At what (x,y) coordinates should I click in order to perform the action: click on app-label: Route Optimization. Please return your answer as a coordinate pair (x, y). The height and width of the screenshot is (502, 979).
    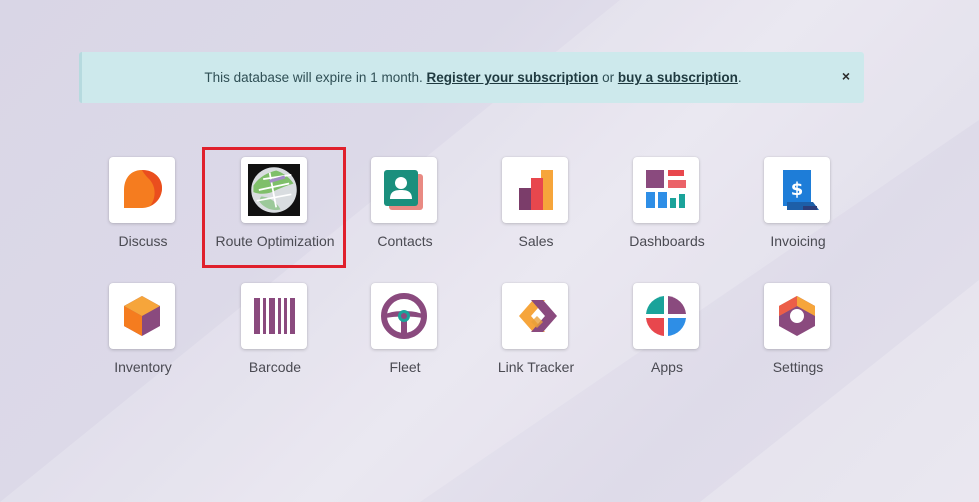
    Looking at the image, I should click on (275, 241).